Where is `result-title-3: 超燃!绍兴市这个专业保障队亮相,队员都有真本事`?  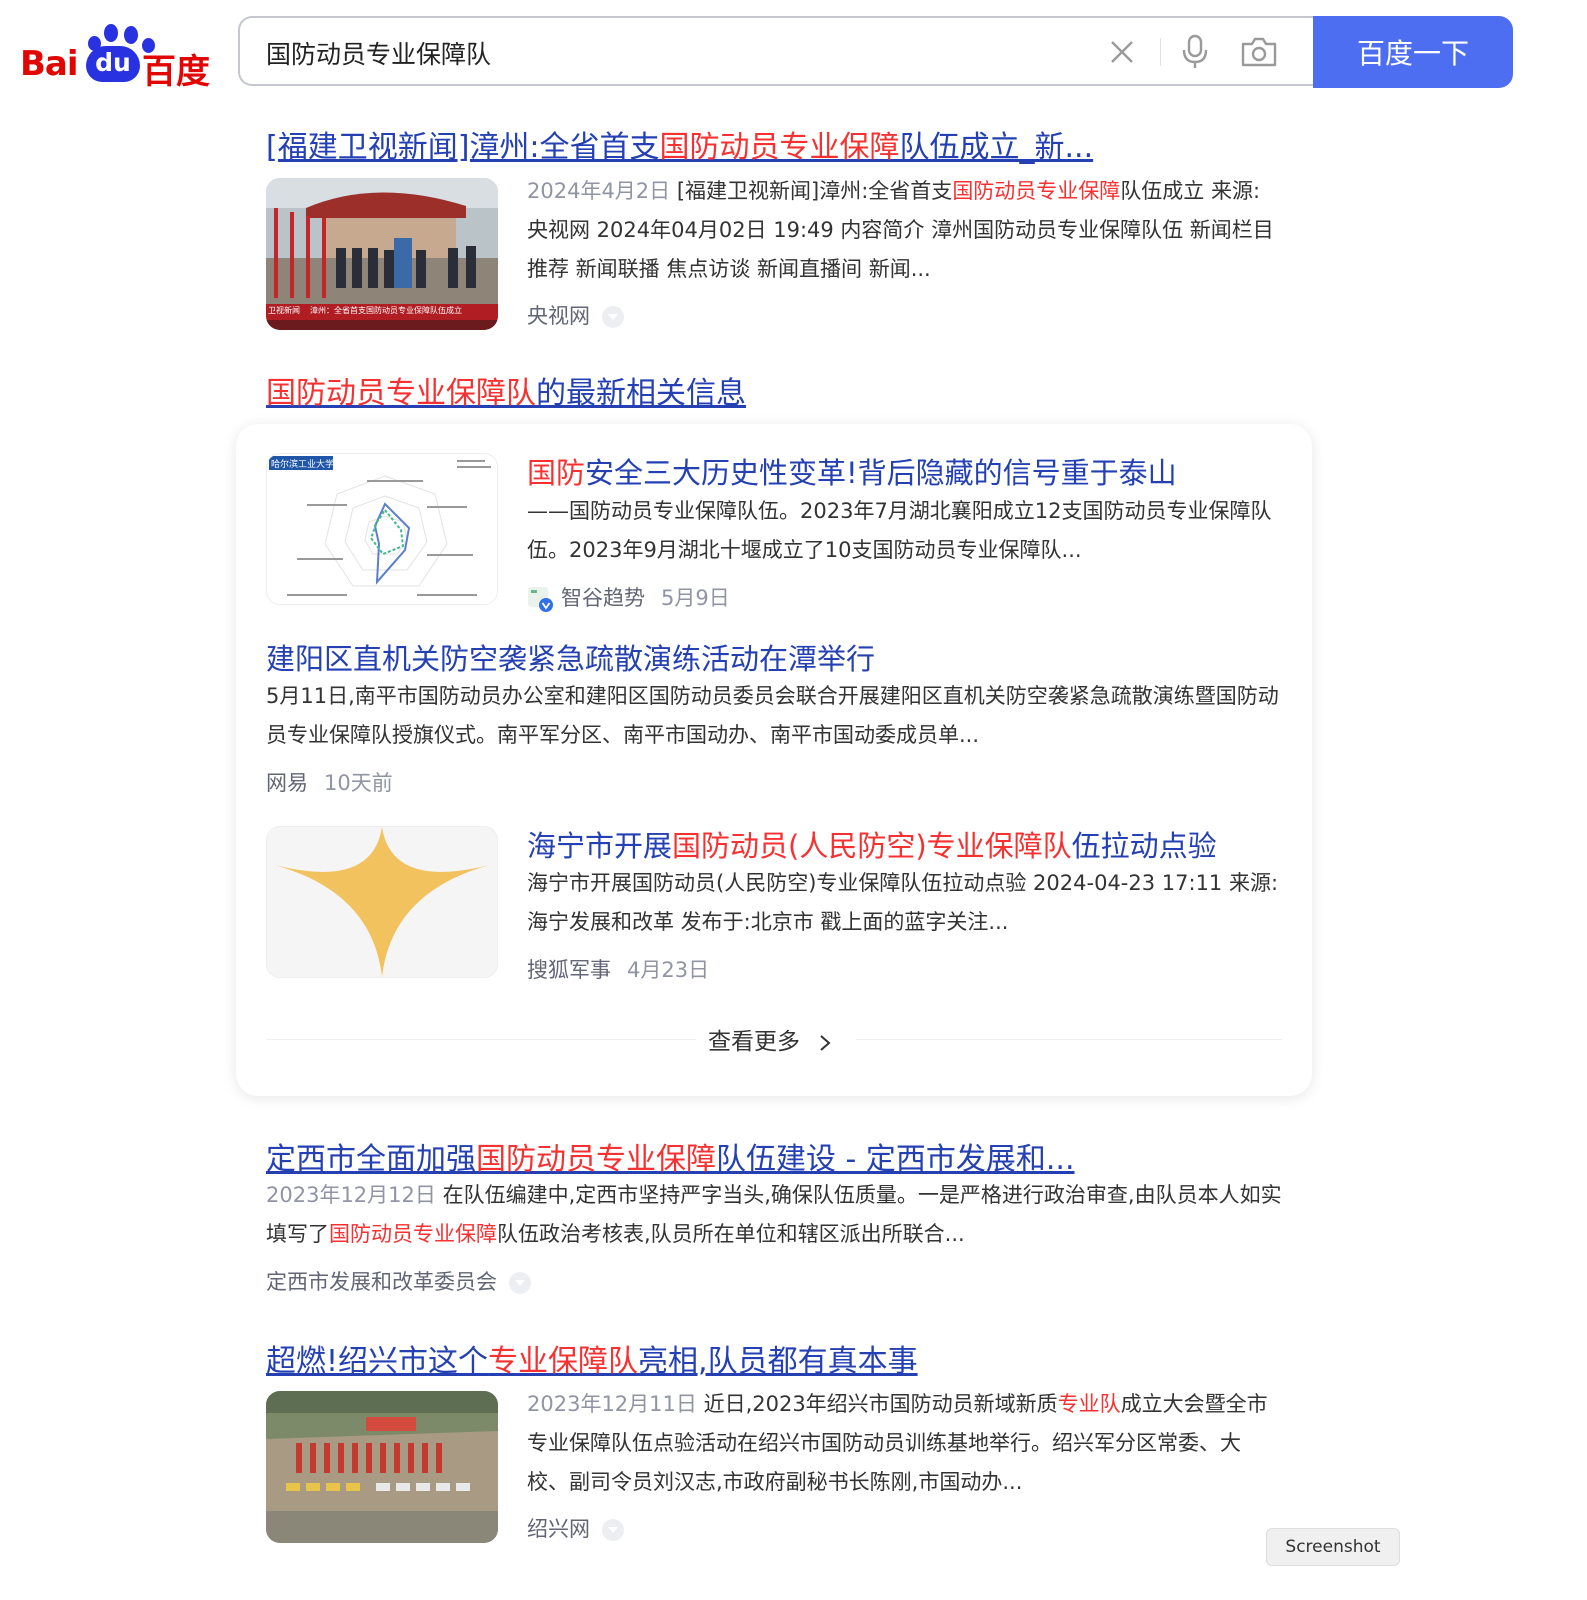
result-title-3: 超燃!绍兴市这个专业保障队亮相,队员都有真本事 is located at coordinates (592, 1358).